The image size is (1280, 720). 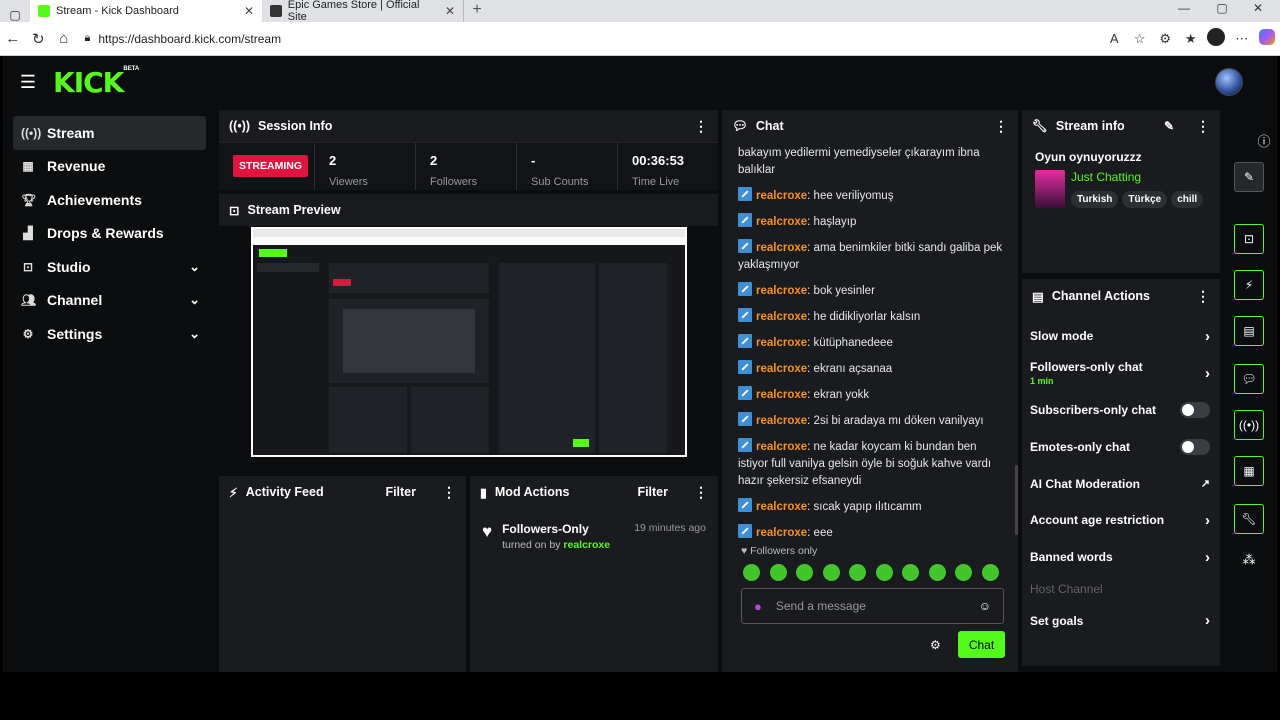 What do you see at coordinates (1121, 621) in the screenshot?
I see `set-goals-row: Set goals ›` at bounding box center [1121, 621].